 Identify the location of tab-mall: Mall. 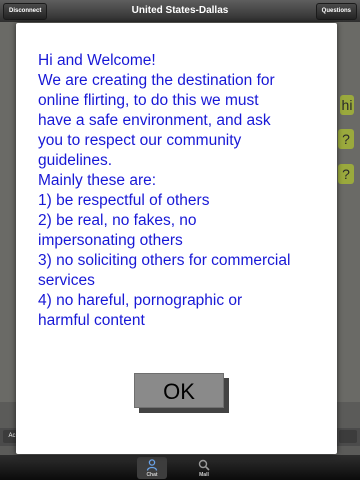
(204, 468).